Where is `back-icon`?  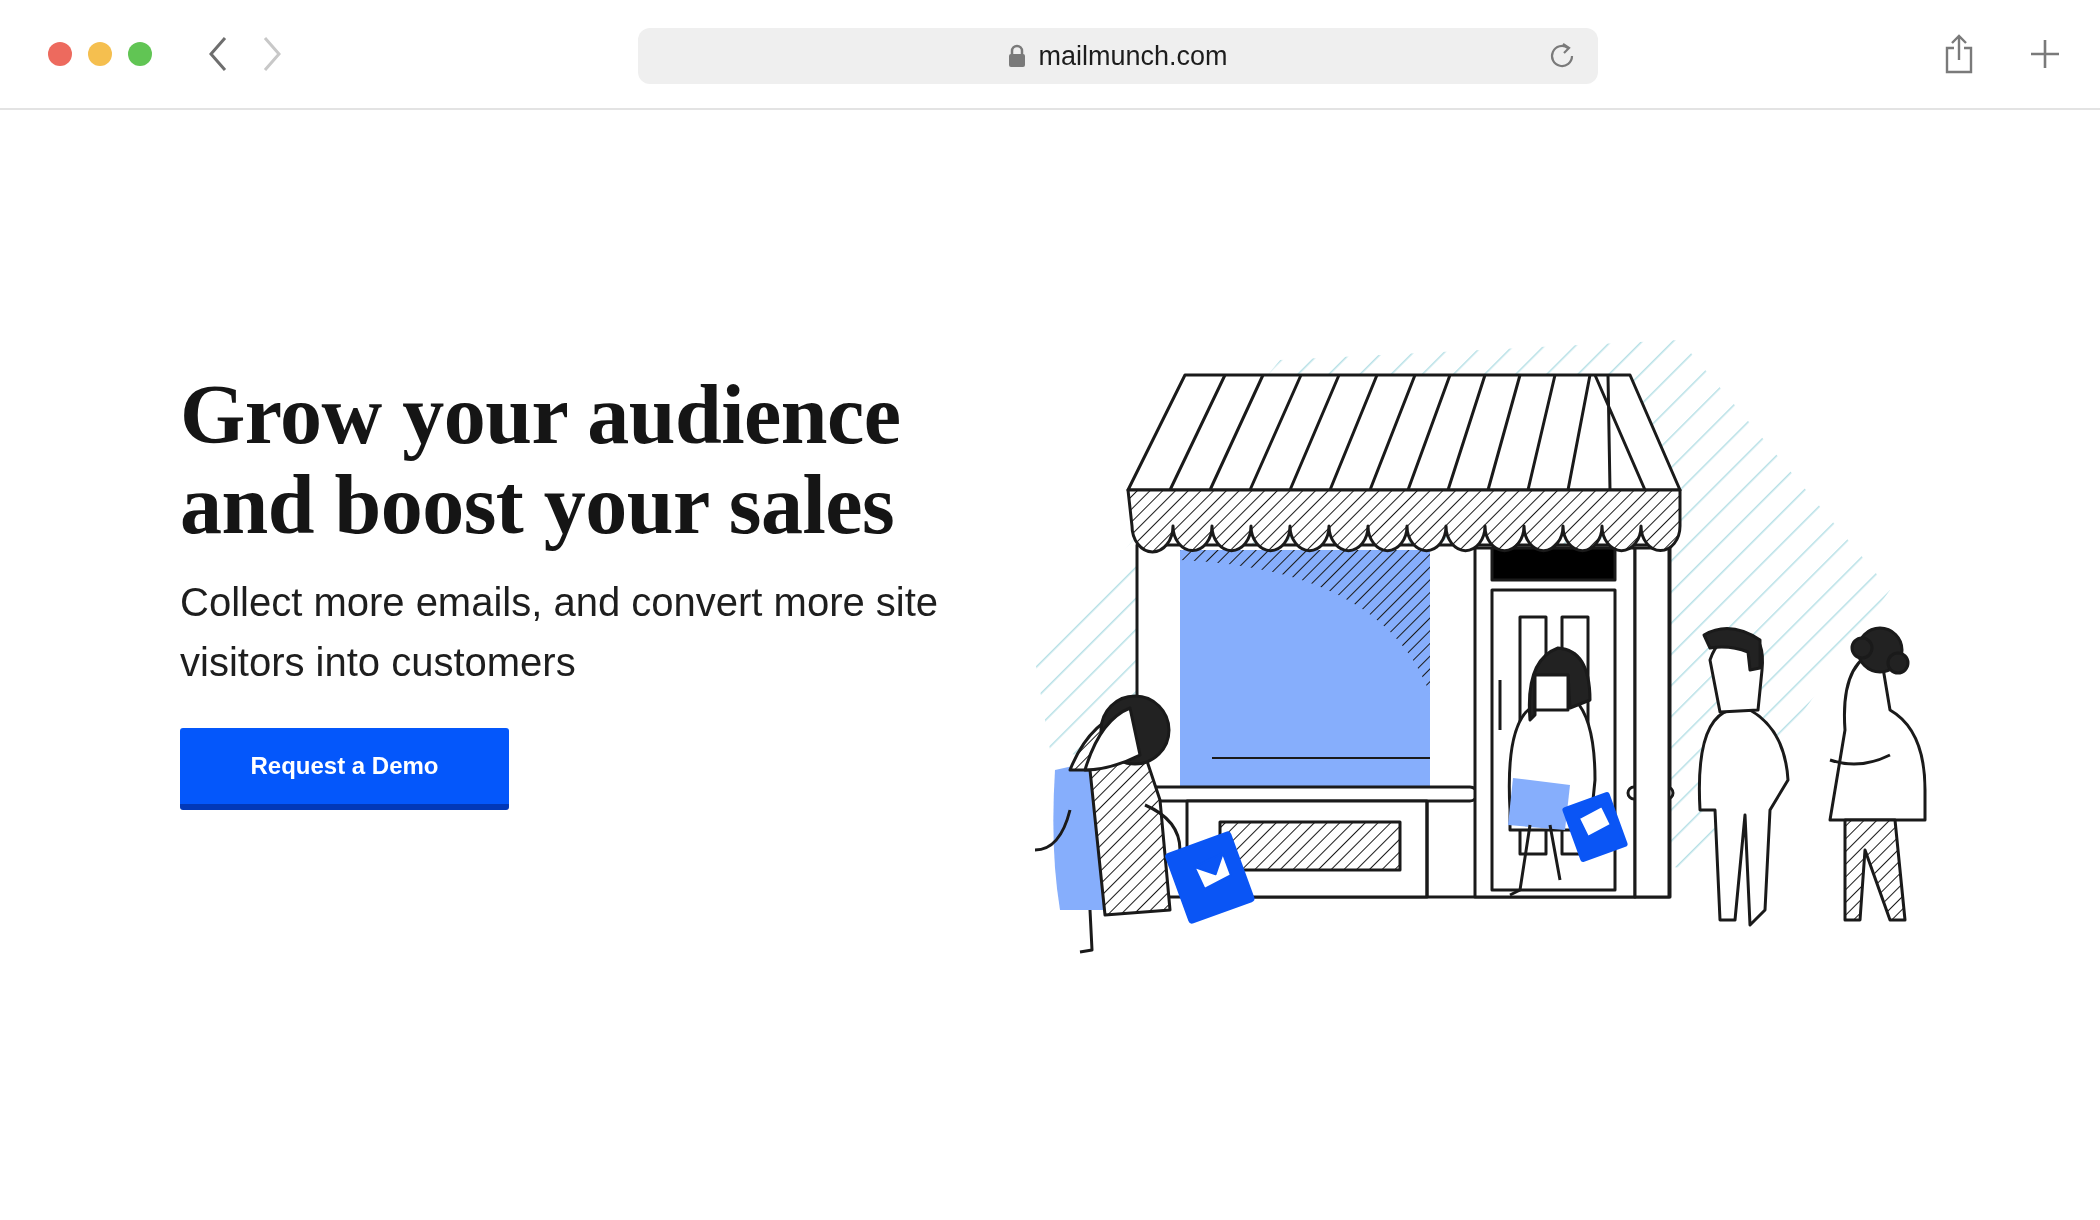
back-icon is located at coordinates (218, 54).